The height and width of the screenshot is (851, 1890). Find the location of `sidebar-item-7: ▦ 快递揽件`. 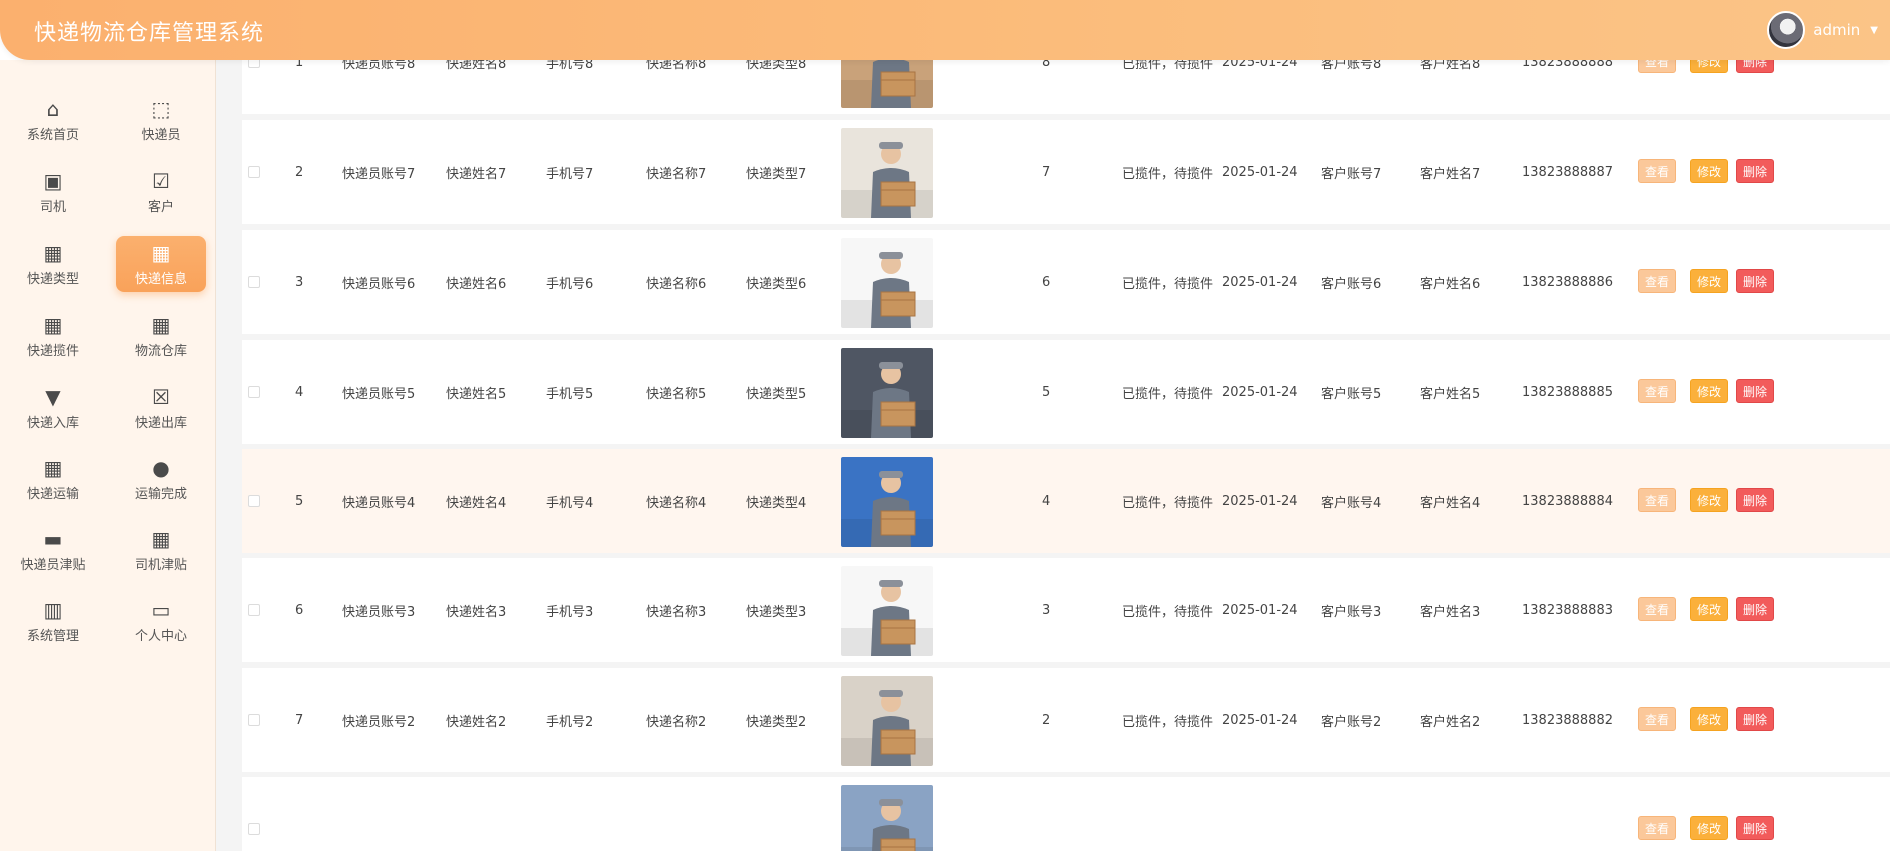

sidebar-item-7: ▦ 快递揽件 is located at coordinates (53, 336).